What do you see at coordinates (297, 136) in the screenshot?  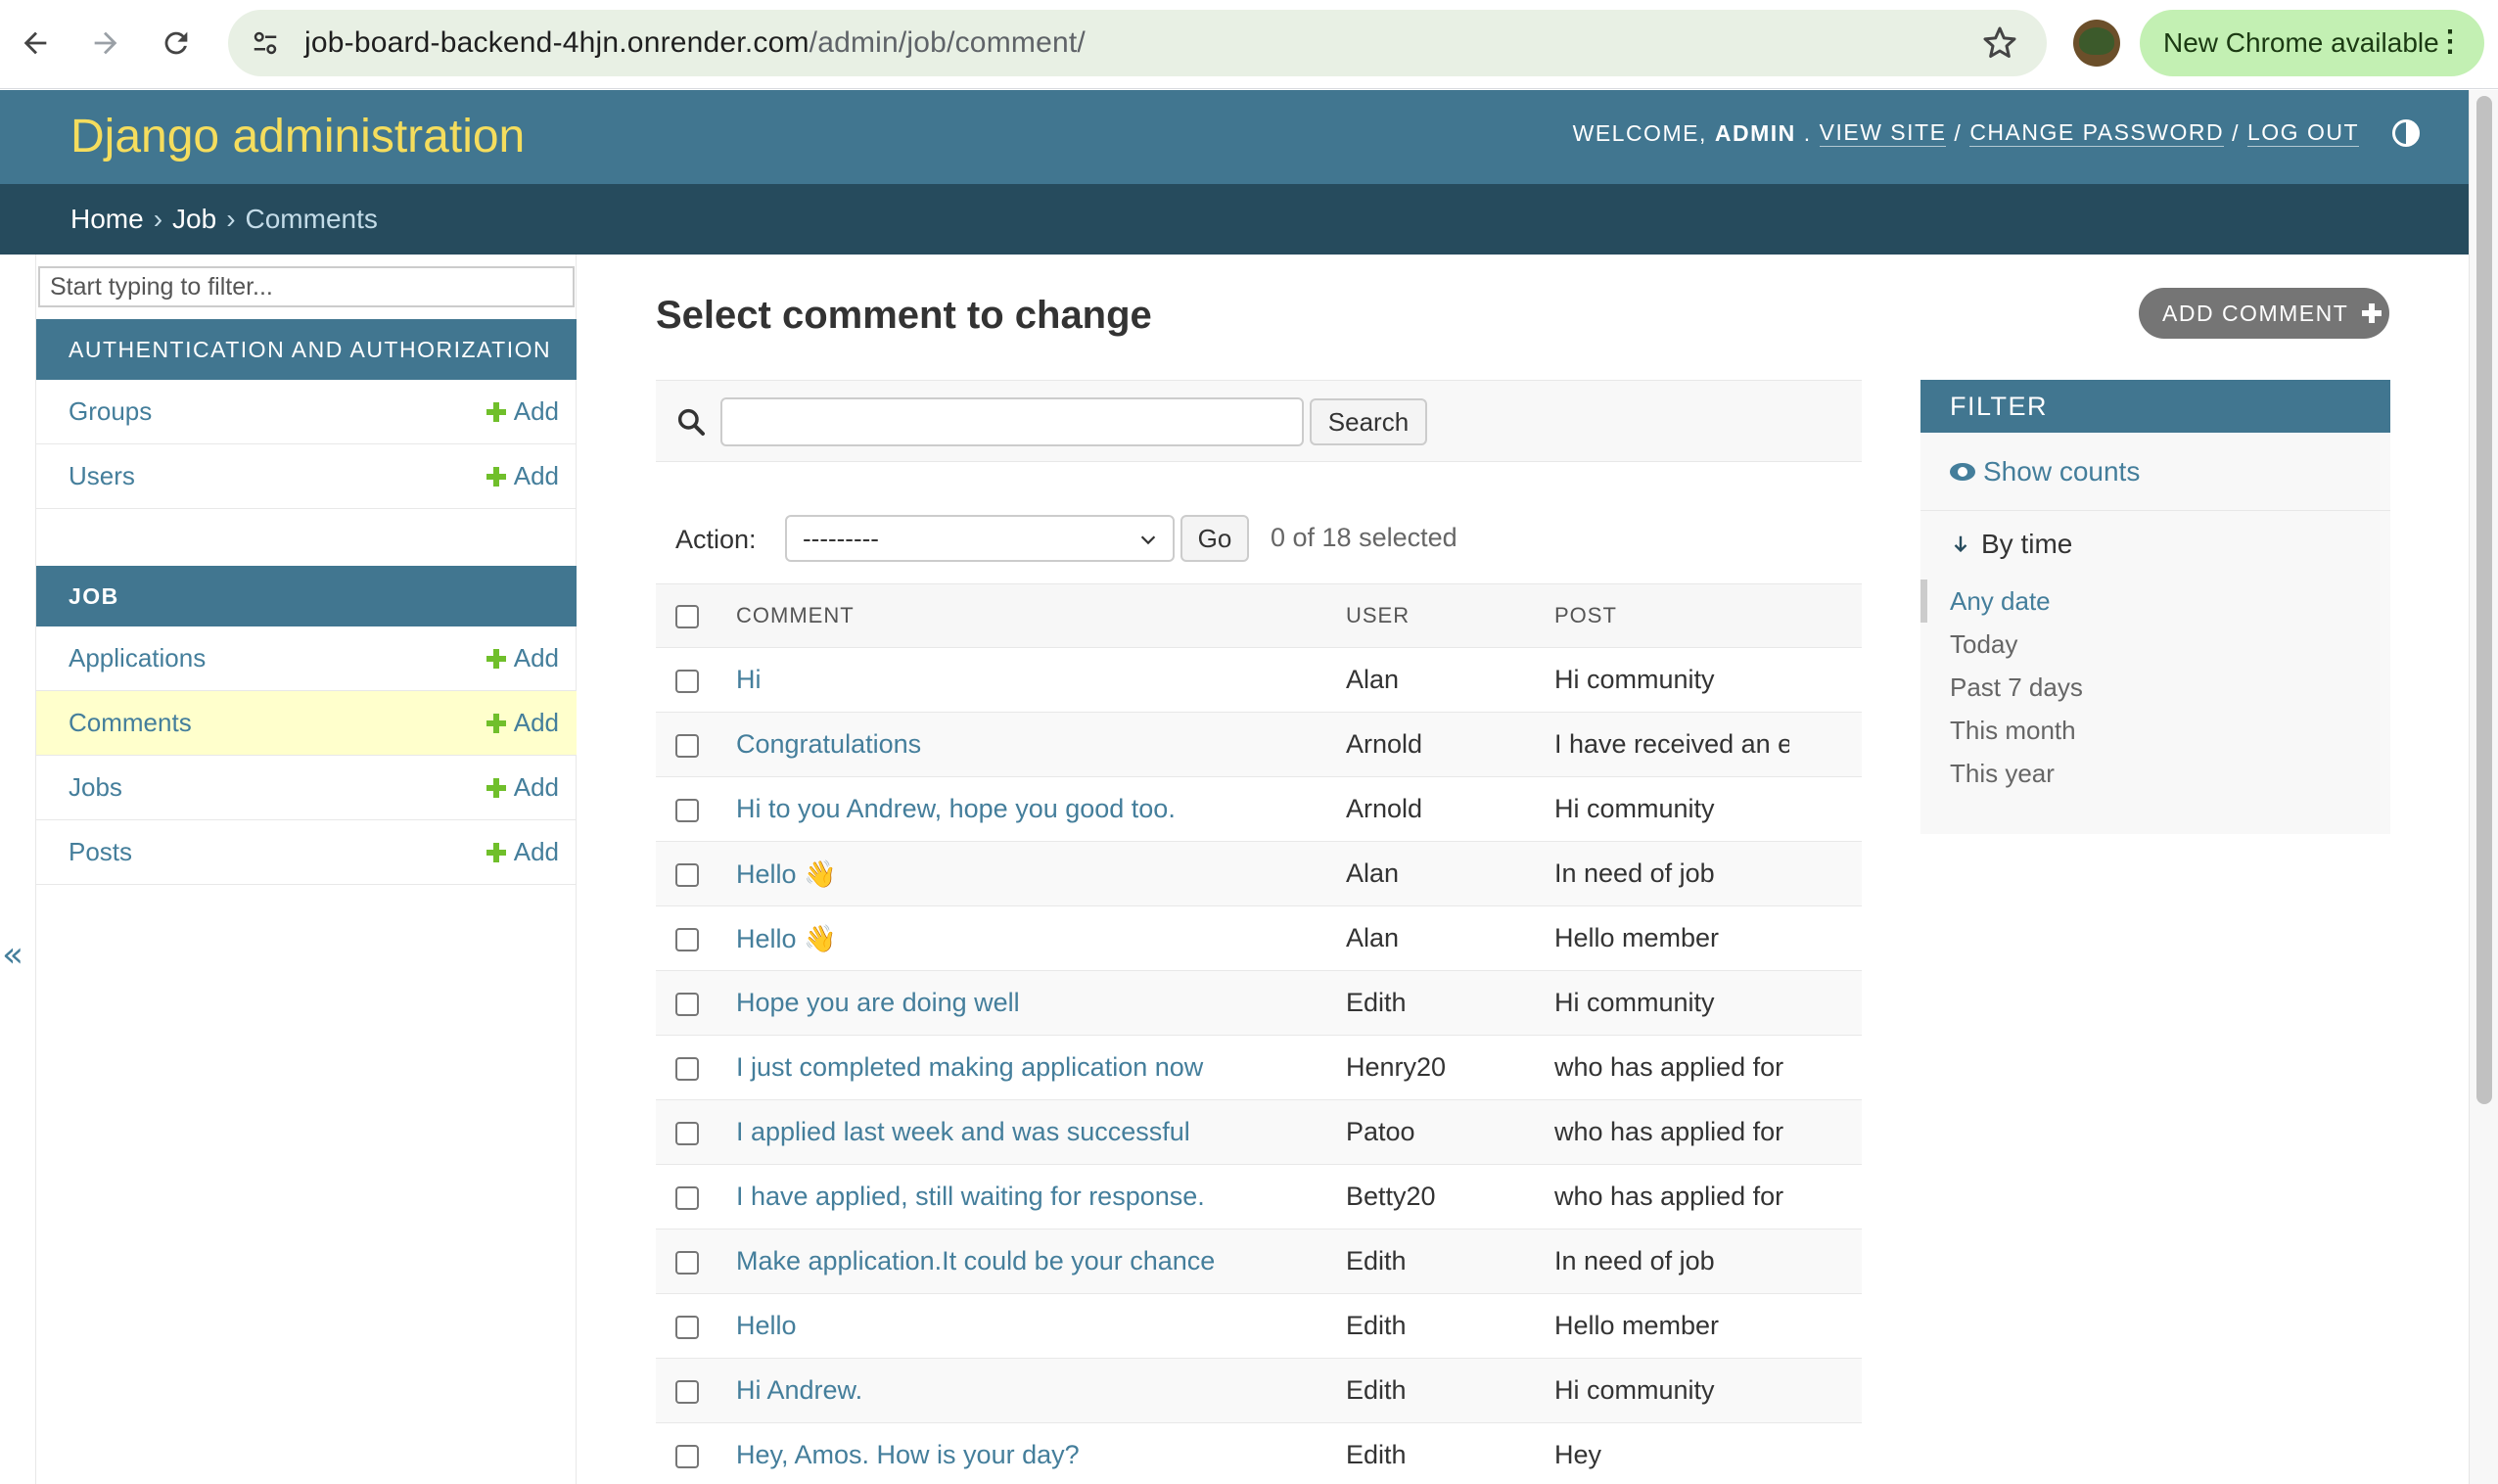 I see `site-branding: Django administration` at bounding box center [297, 136].